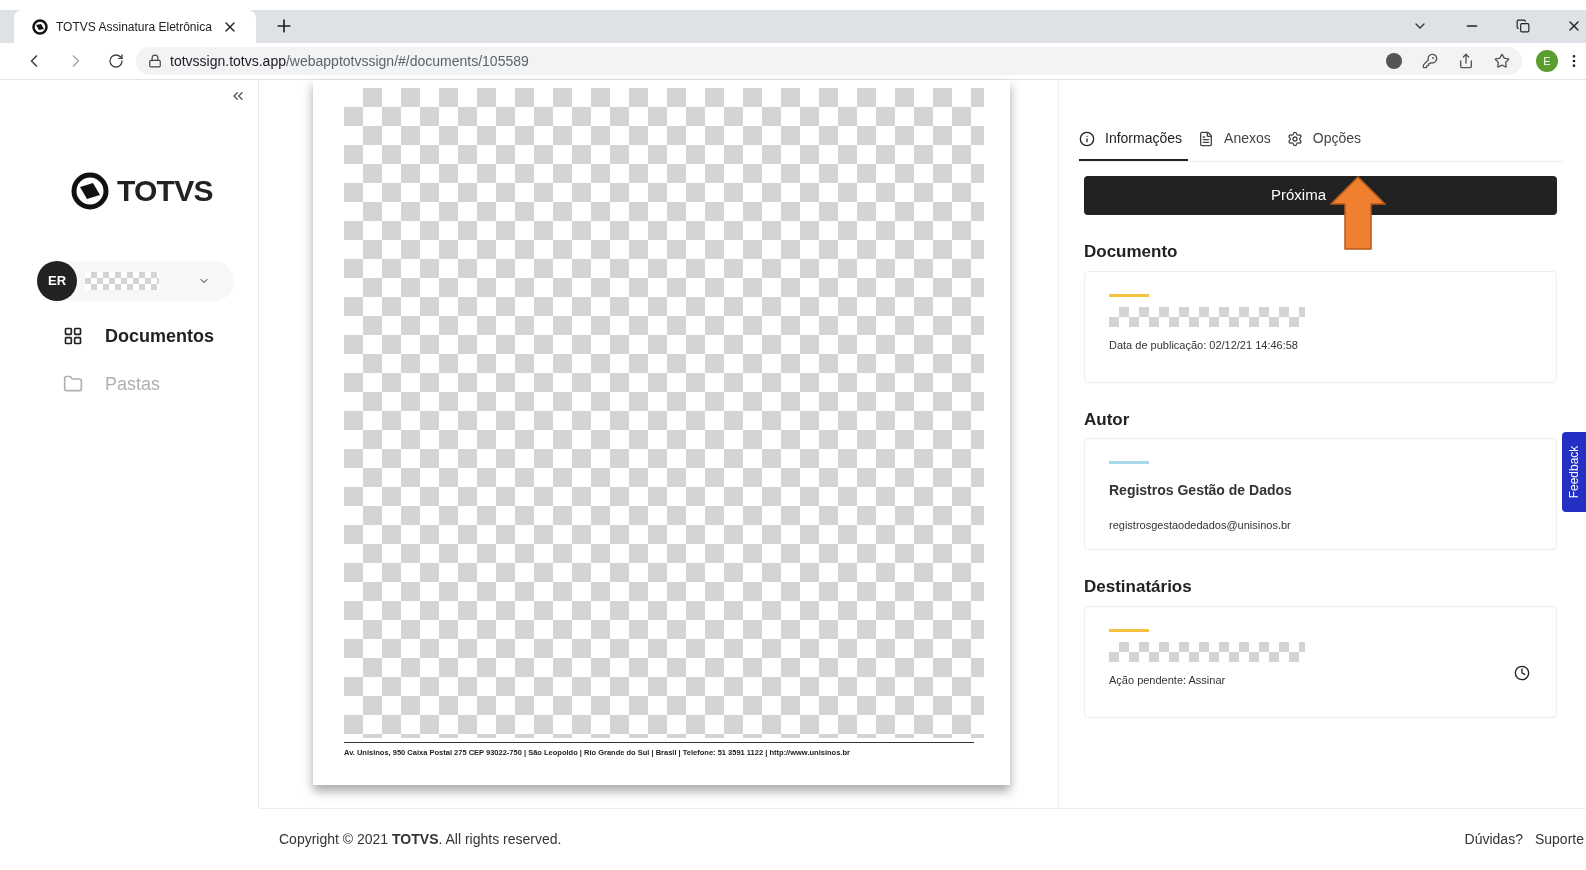  Describe the element at coordinates (1107, 419) in the screenshot. I see `section-heading: Autor` at that location.